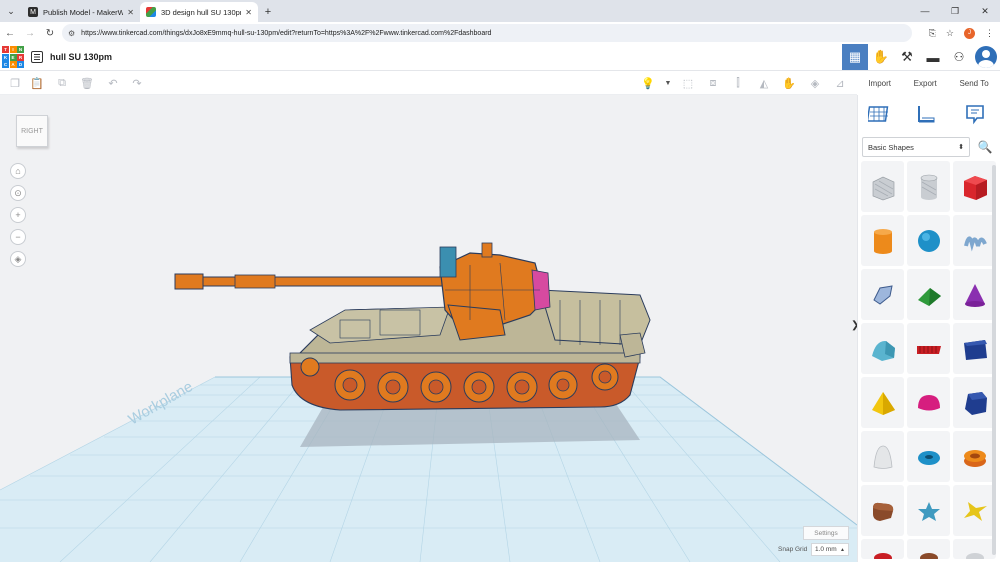 Image resolution: width=1000 pixels, height=562 pixels. Describe the element at coordinates (974, 348) in the screenshot. I see `shape-wedge` at that location.